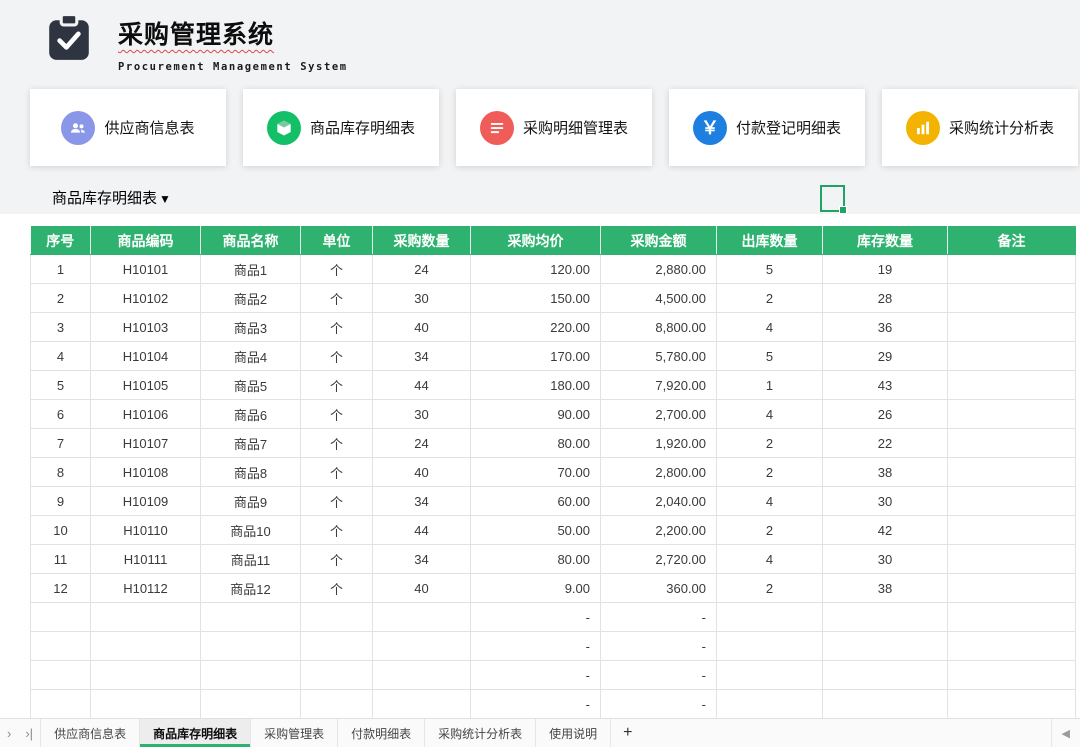 Image resolution: width=1080 pixels, height=747 pixels. Describe the element at coordinates (145, 414) in the screenshot. I see `table-cell: H10106` at that location.